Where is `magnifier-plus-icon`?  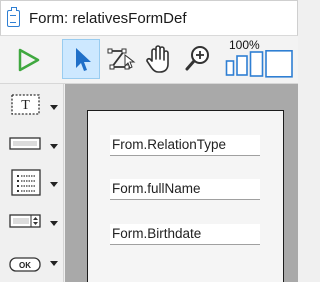 magnifier-plus-icon is located at coordinates (197, 58).